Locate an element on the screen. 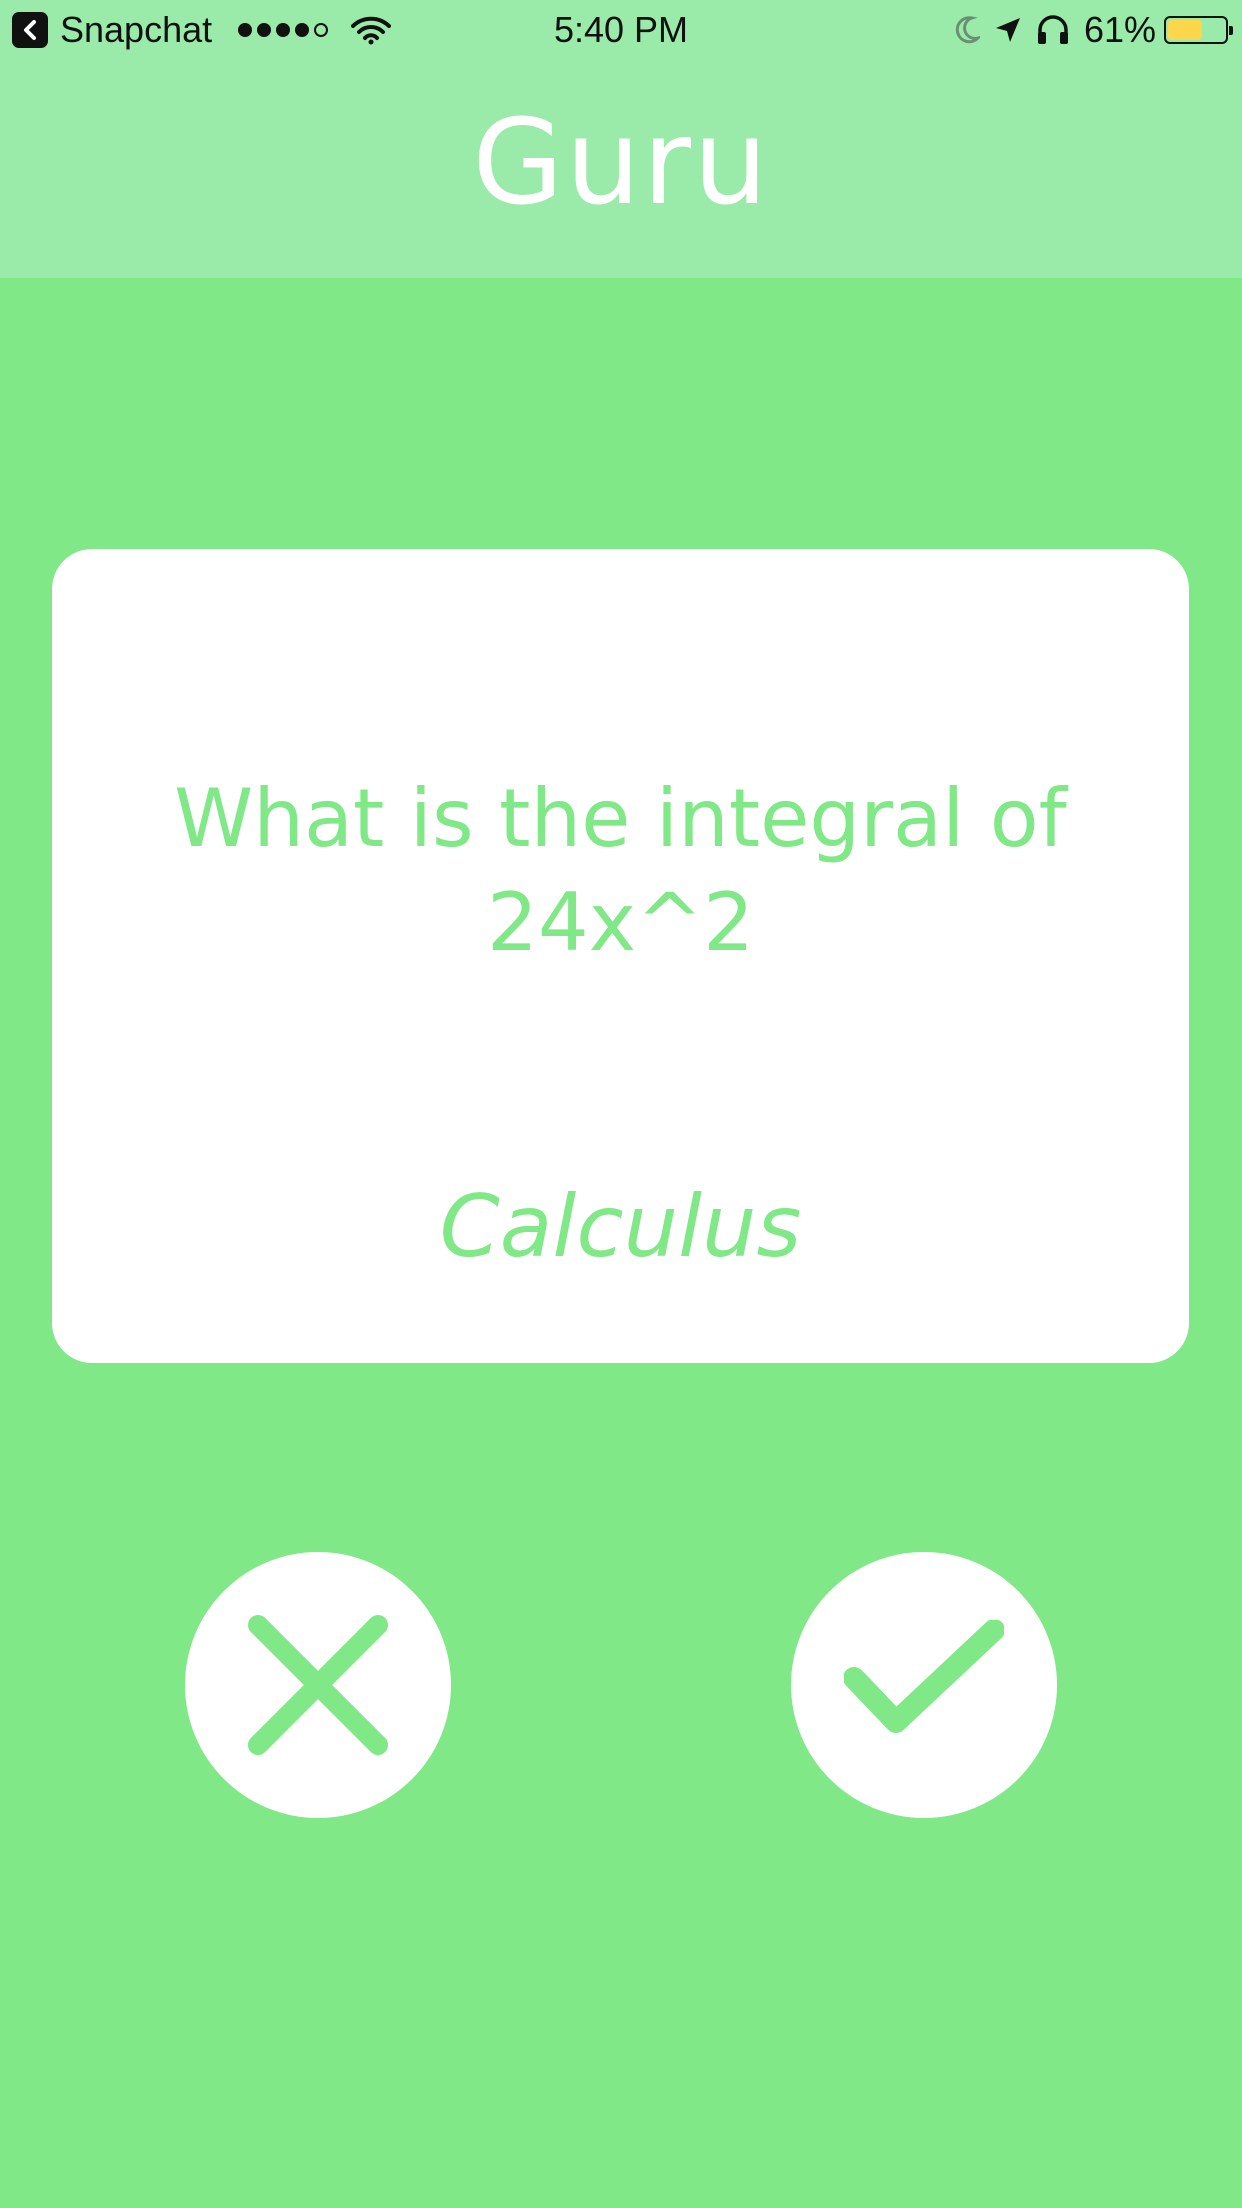 The height and width of the screenshot is (2208, 1242). location-arrow-icon is located at coordinates (1007, 30).